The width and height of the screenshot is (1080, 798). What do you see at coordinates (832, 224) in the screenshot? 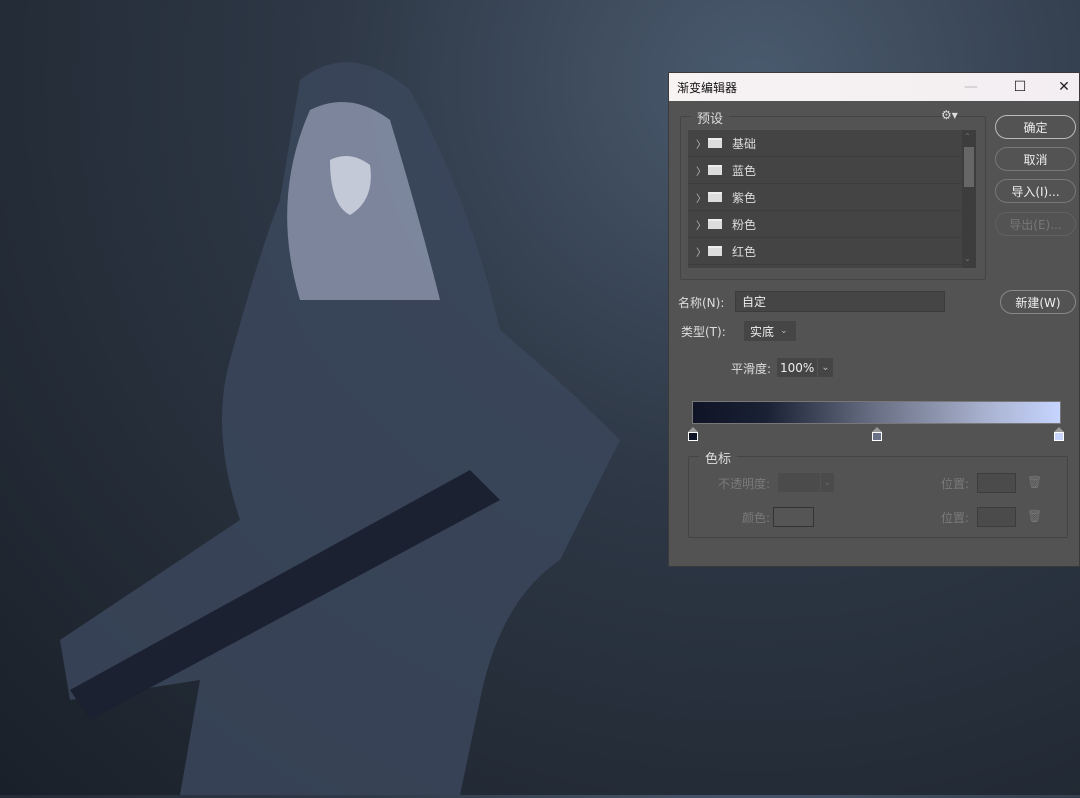
I see `preset-folder: 〉 粉色` at bounding box center [832, 224].